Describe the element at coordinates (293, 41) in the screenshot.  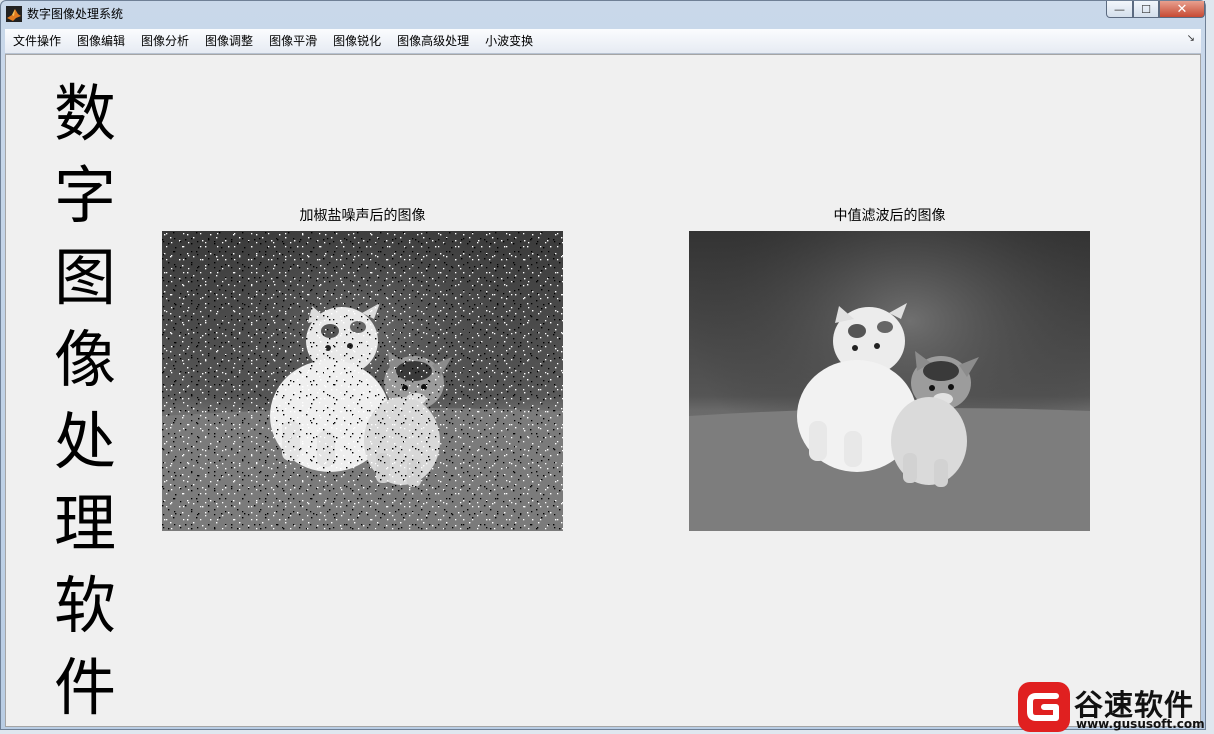
I see `menu-image-smooth: 图像平滑` at that location.